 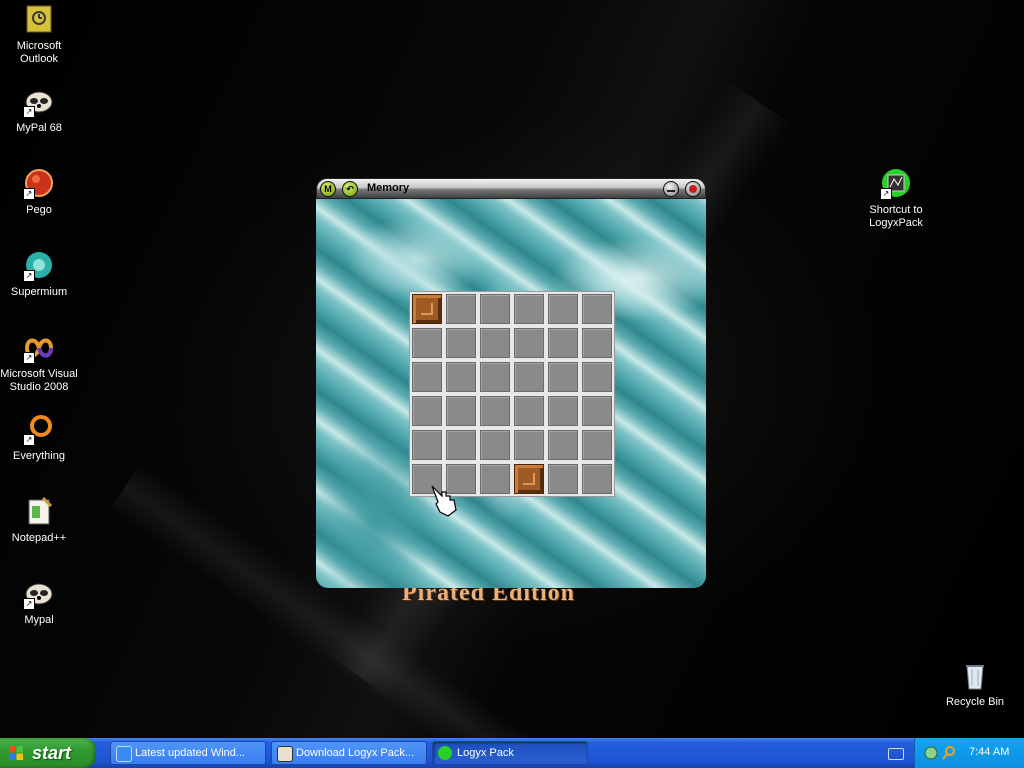 I want to click on window-titlebar: M ↶ Memory, so click(x=511, y=188).